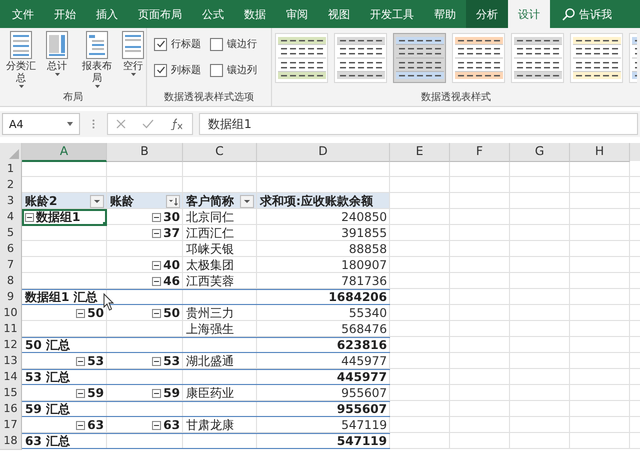 This screenshot has width=640, height=453. I want to click on active-cell: 数据组1, so click(64, 217).